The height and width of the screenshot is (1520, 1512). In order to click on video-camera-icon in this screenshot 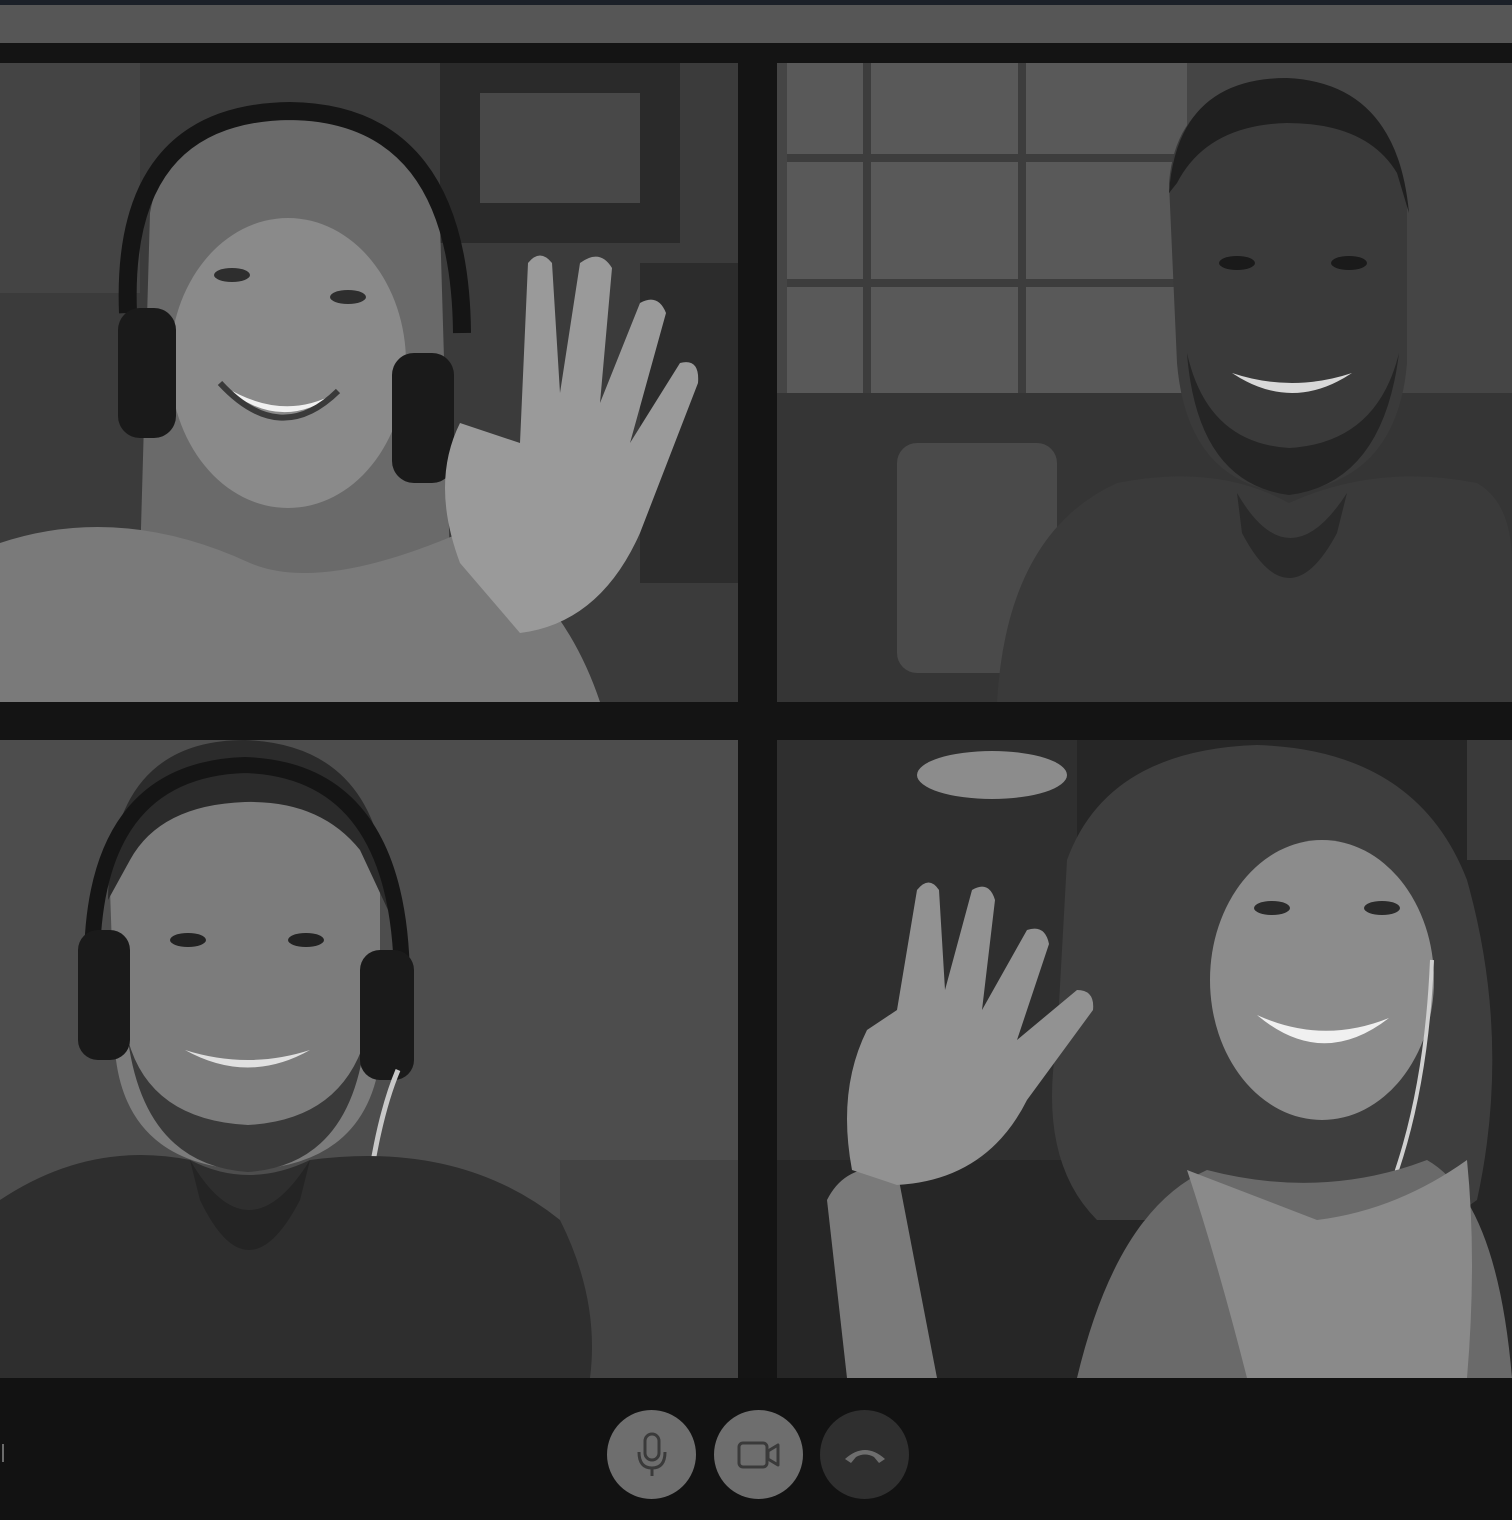, I will do `click(759, 1455)`.